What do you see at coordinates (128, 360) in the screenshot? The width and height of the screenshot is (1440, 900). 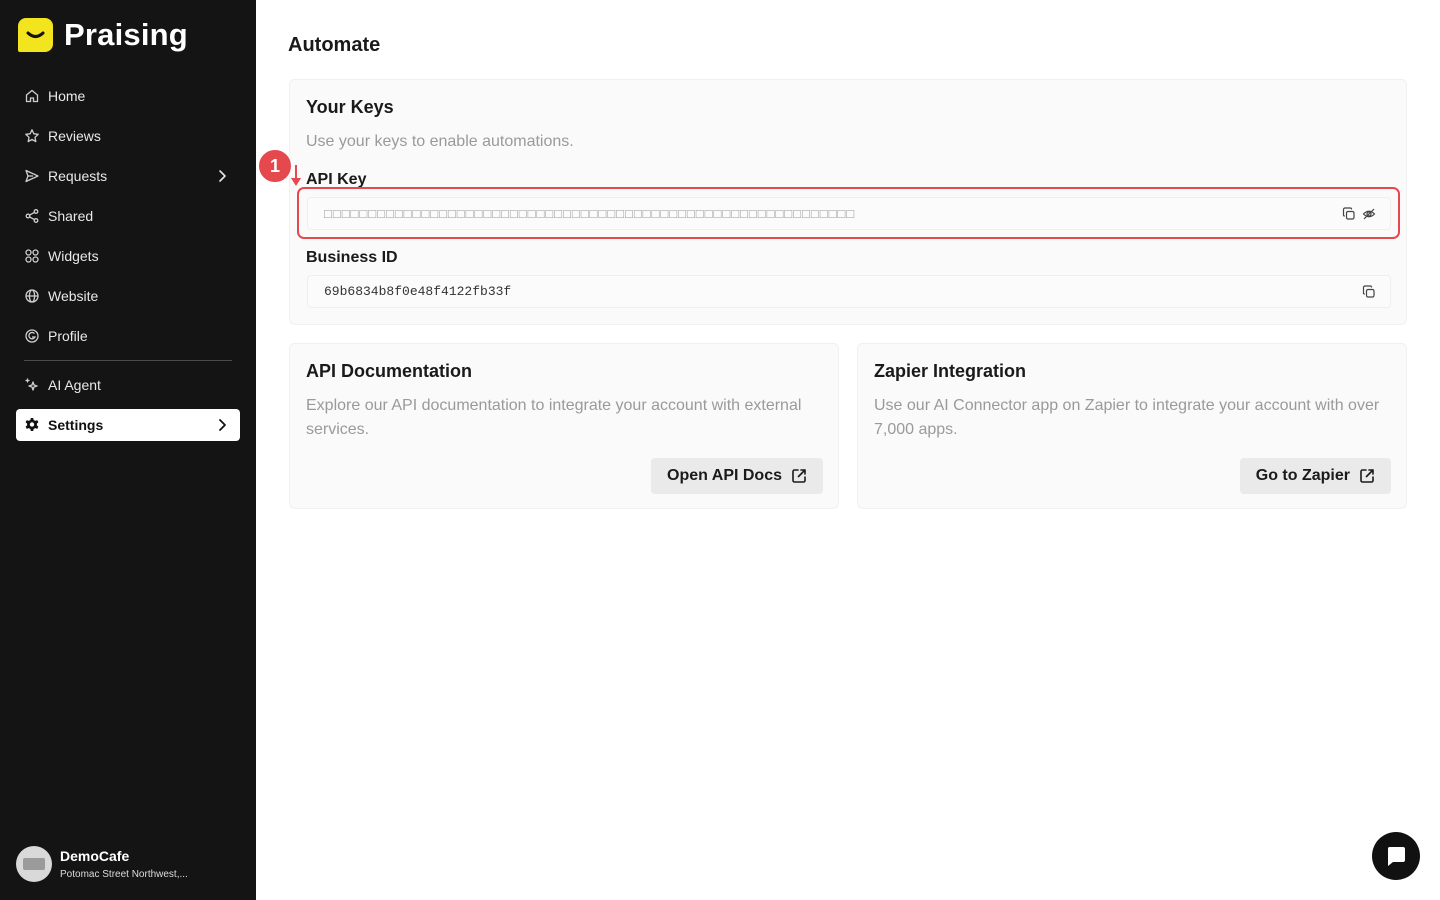 I see `sidebar-divider` at bounding box center [128, 360].